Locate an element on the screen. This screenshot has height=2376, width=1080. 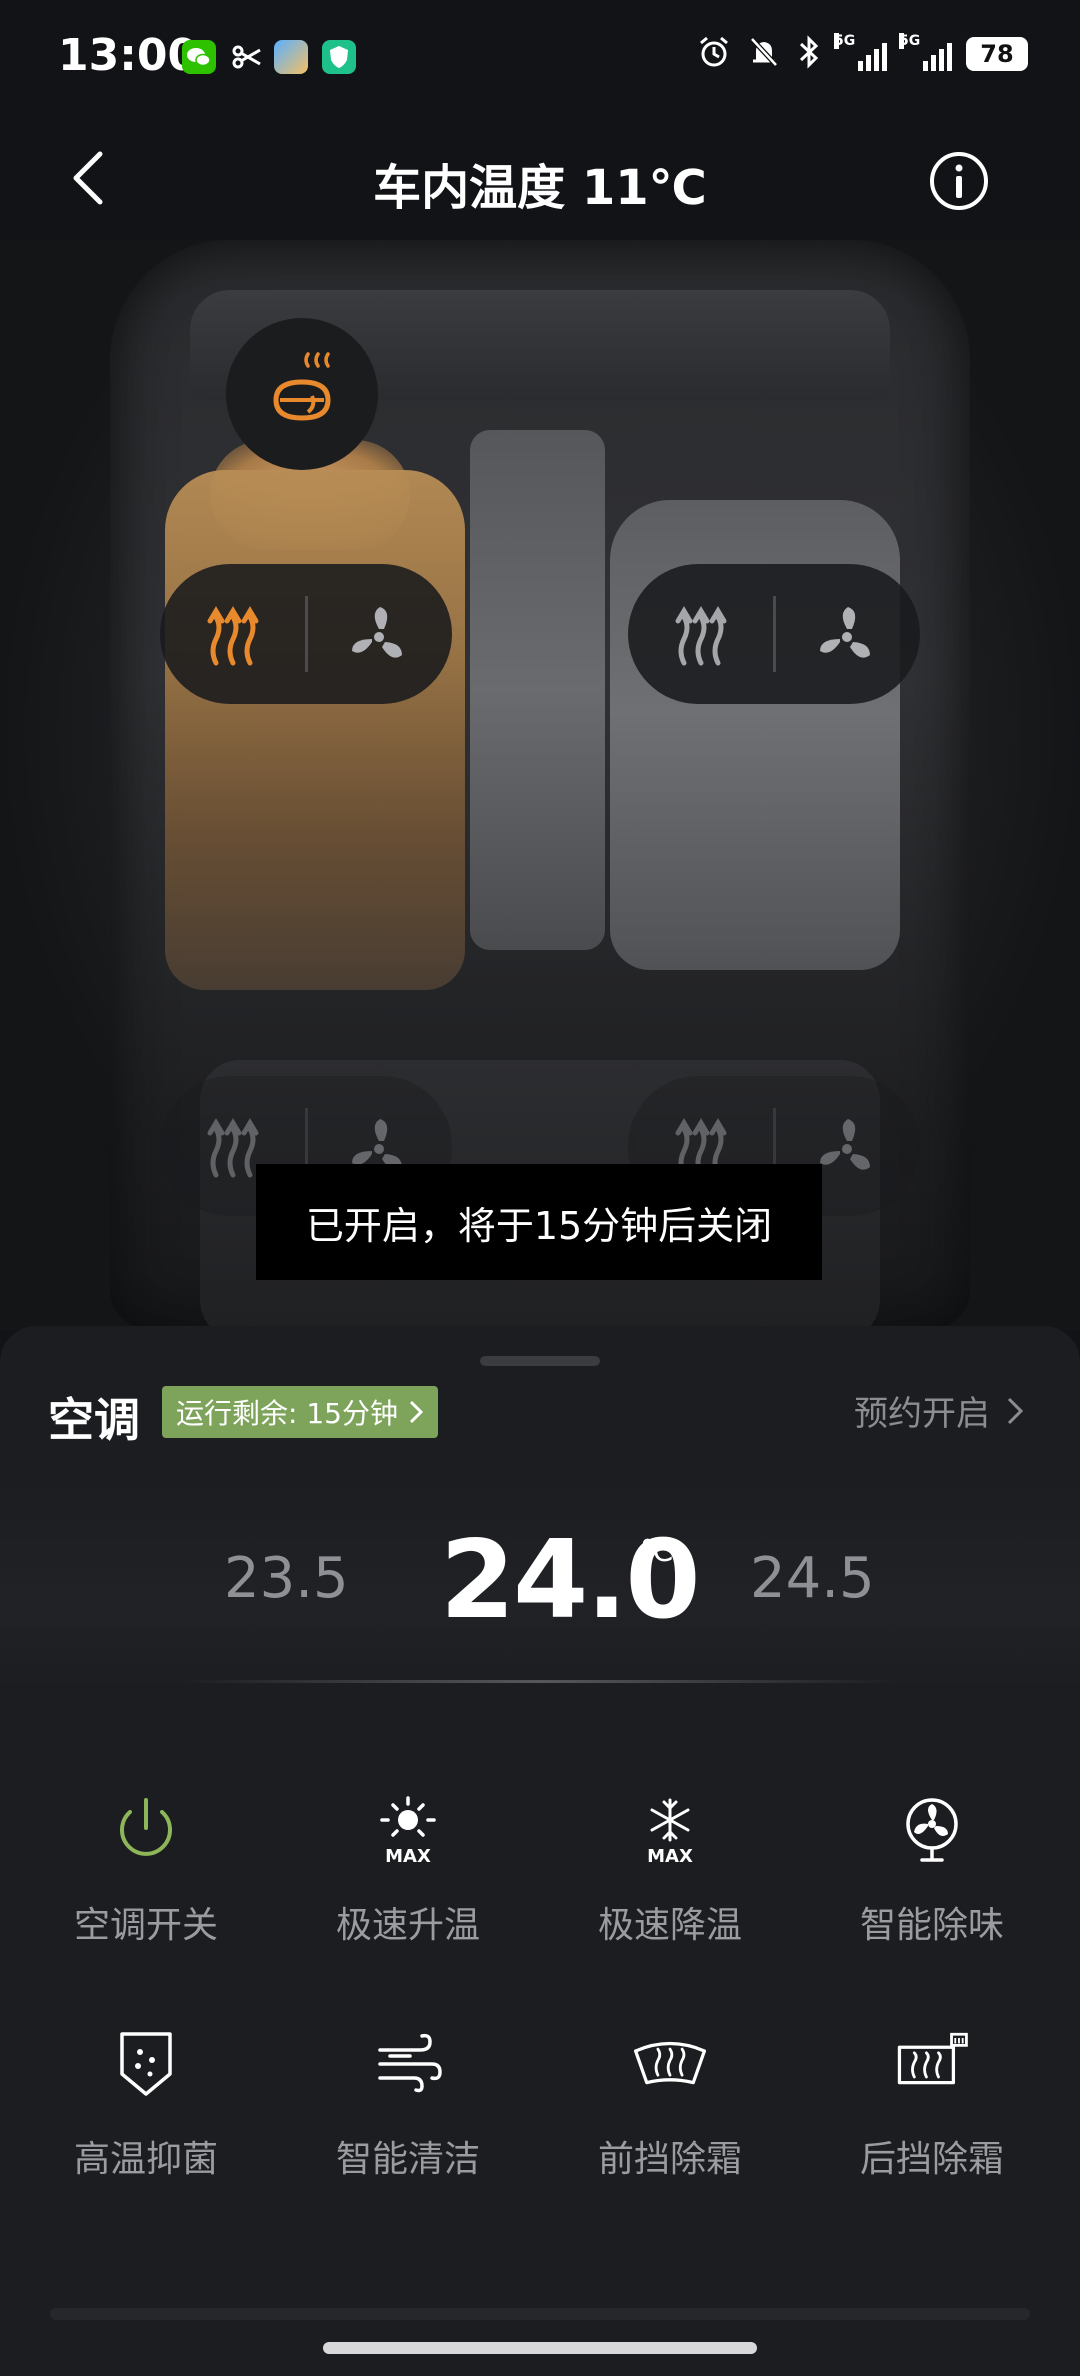
rapid-heat-button: MAX 极速升温 is located at coordinates (408, 1875).